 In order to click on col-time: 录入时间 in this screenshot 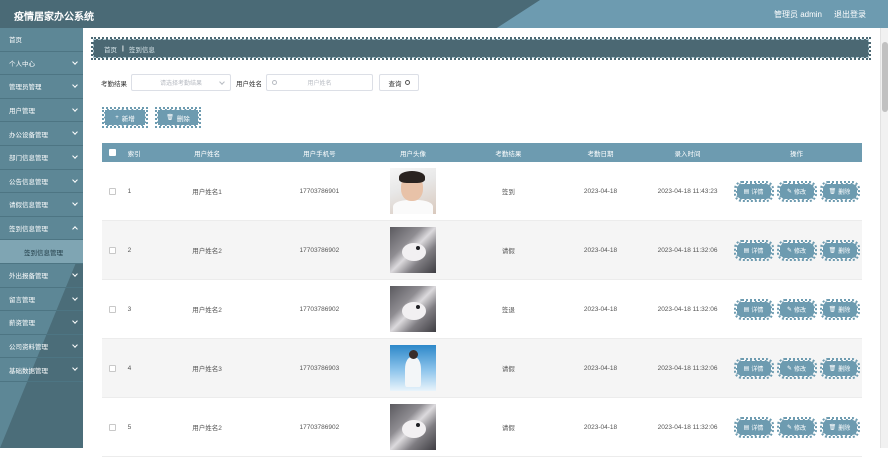, I will do `click(687, 154)`.